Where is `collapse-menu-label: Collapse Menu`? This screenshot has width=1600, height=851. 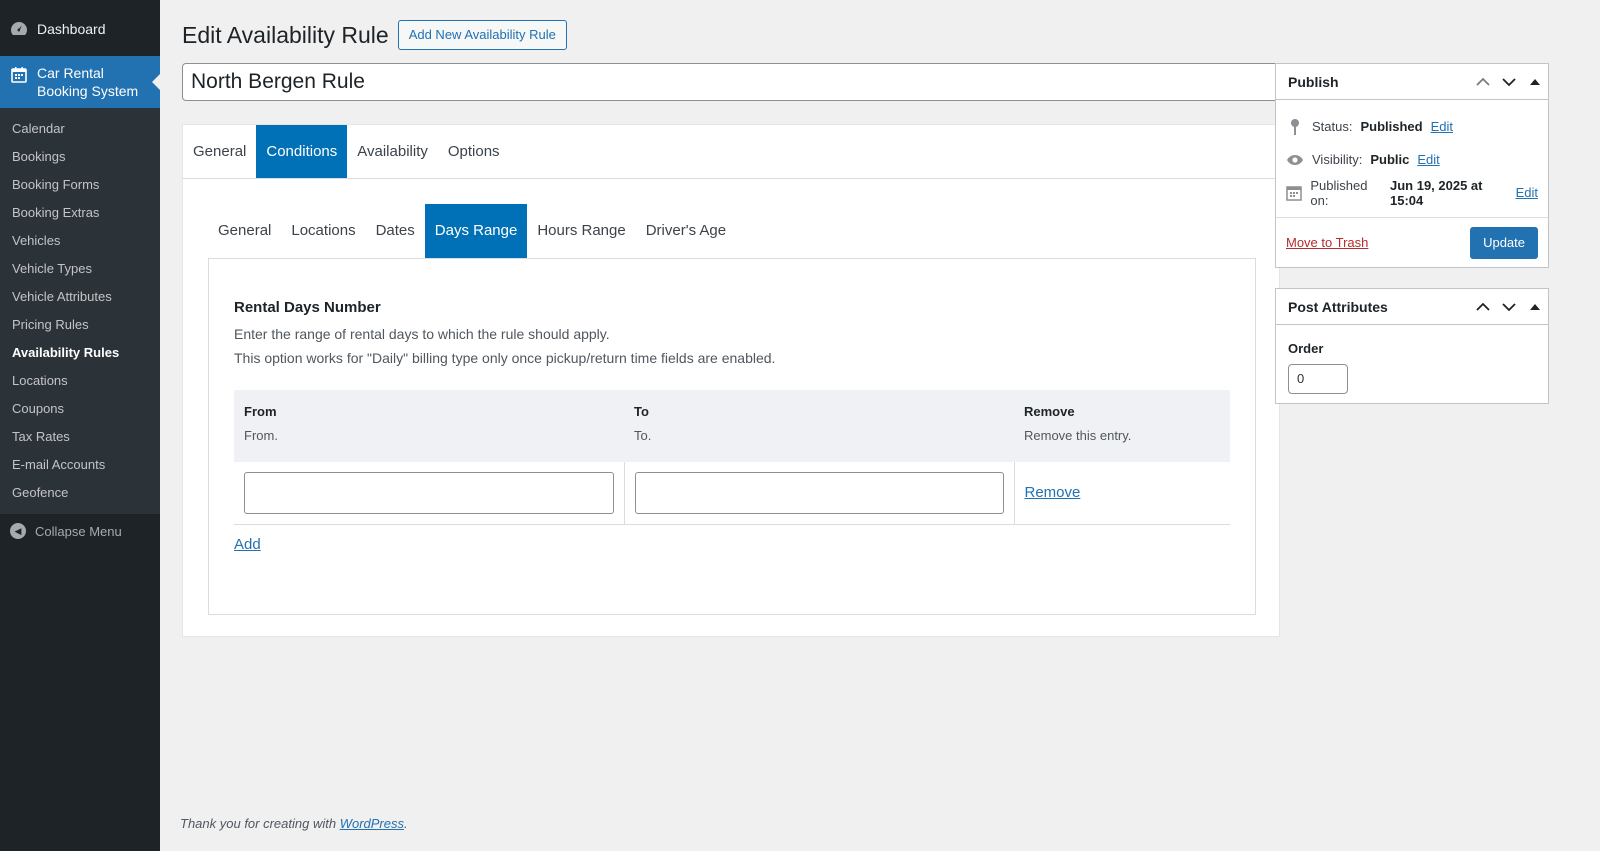
collapse-menu-label: Collapse Menu is located at coordinates (78, 531).